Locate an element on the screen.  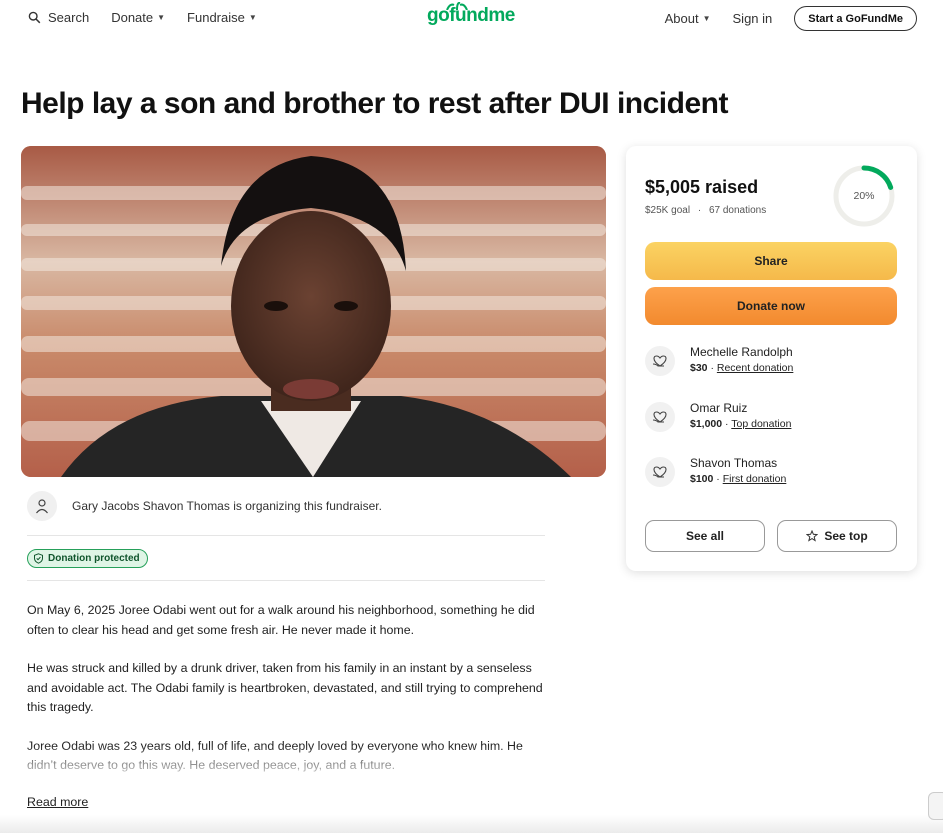
donation-item: Mechelle Randolph $30 · Recent donation is located at coordinates (719, 360).